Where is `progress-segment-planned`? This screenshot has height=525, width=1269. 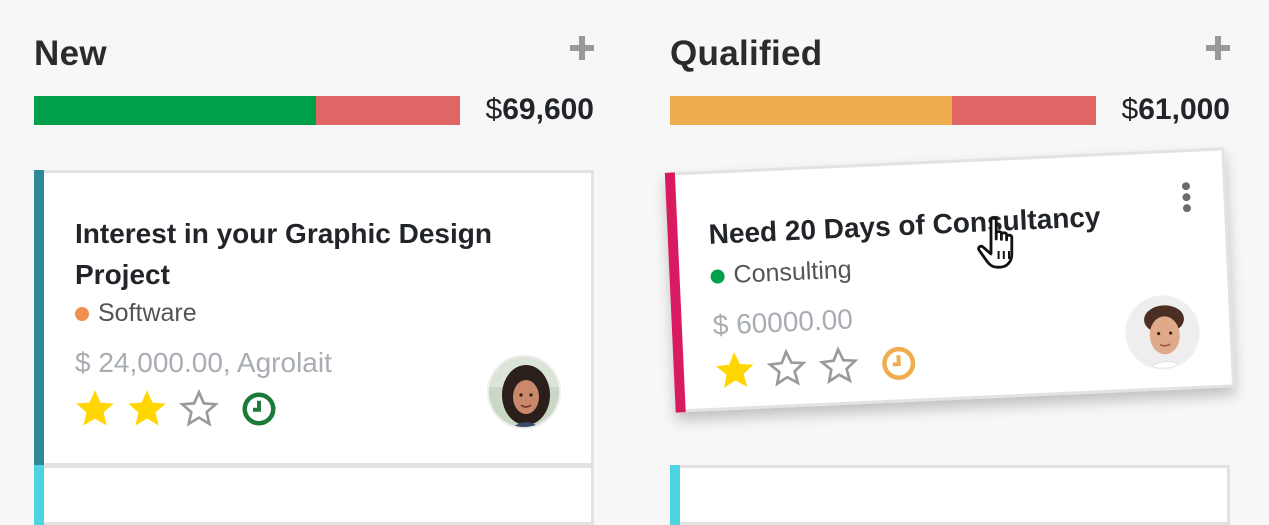 progress-segment-planned is located at coordinates (811, 110).